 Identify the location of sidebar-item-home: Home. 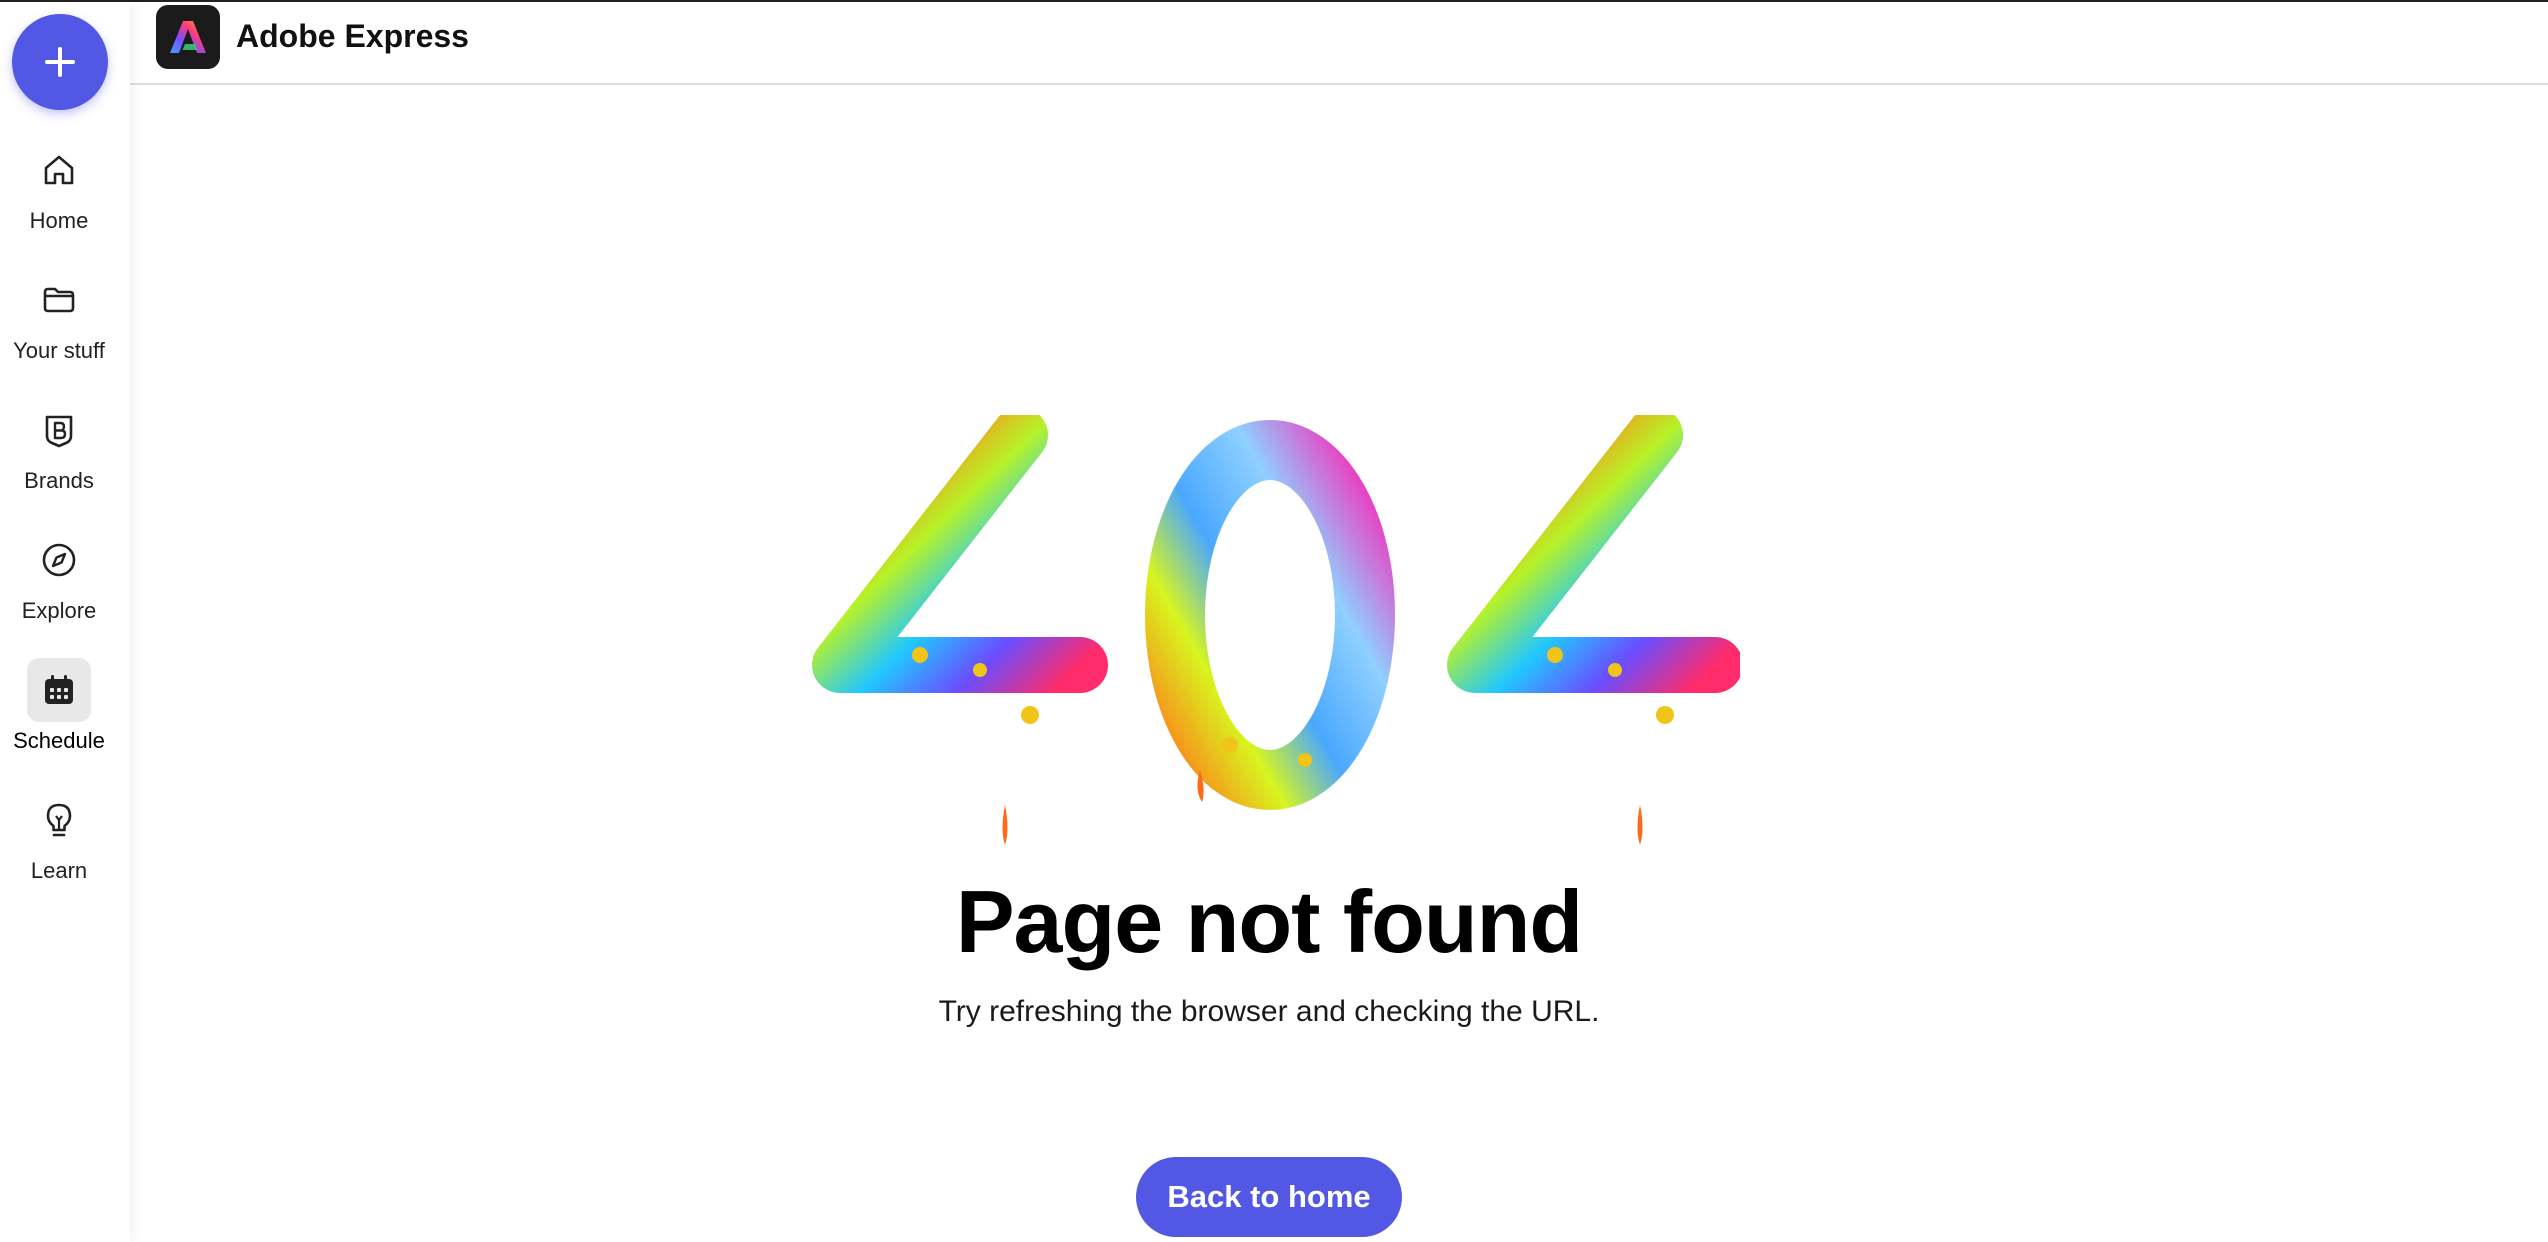
(59, 193).